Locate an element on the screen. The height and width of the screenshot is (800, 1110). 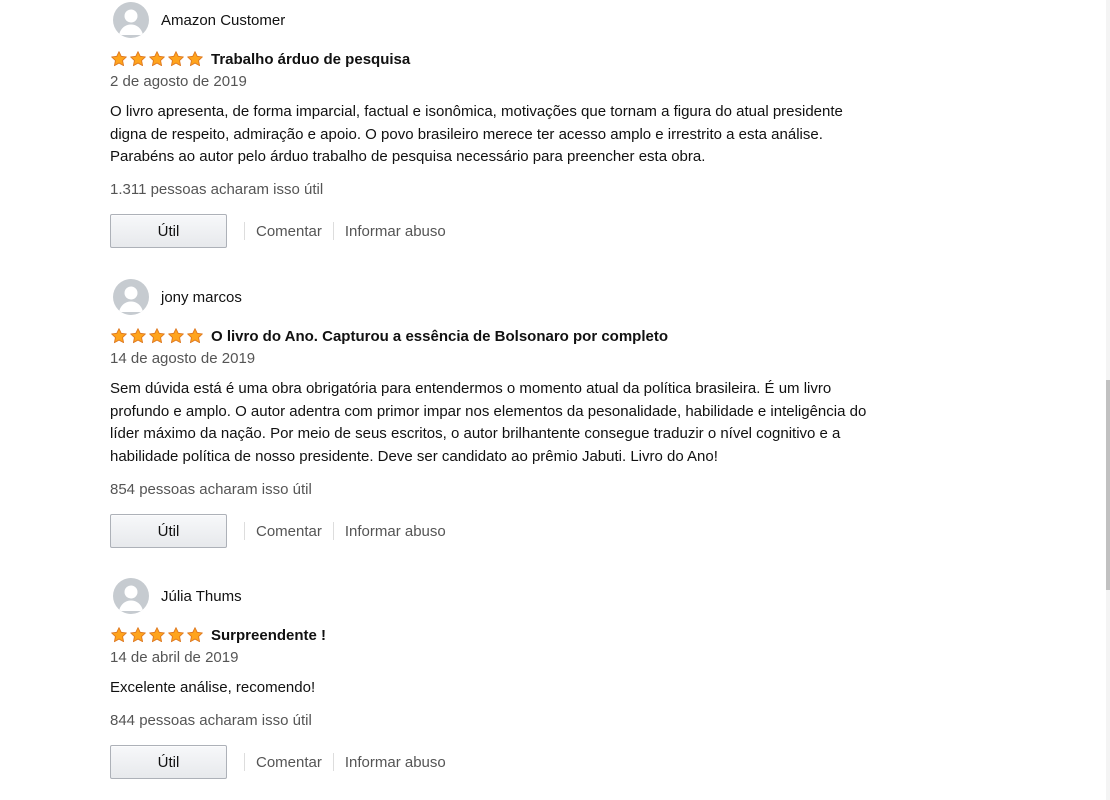
review-date: 14 de agosto de 2019 is located at coordinates (183, 358).